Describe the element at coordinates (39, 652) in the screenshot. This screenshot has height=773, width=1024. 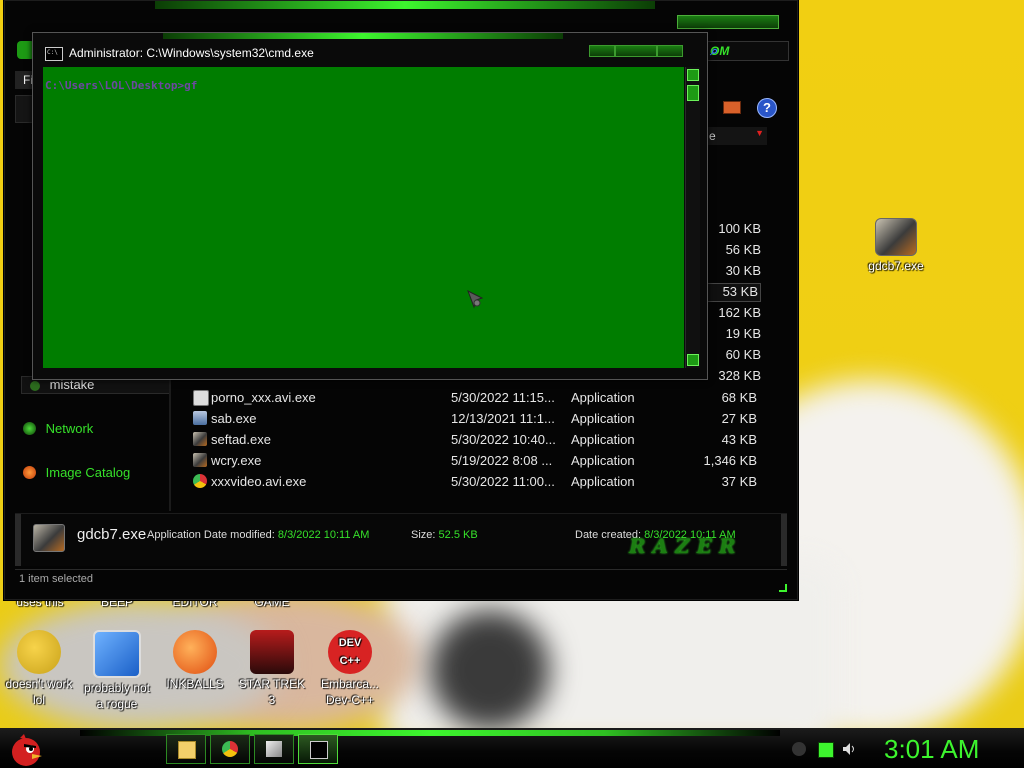
I see `yahoo-messenger-icon` at that location.